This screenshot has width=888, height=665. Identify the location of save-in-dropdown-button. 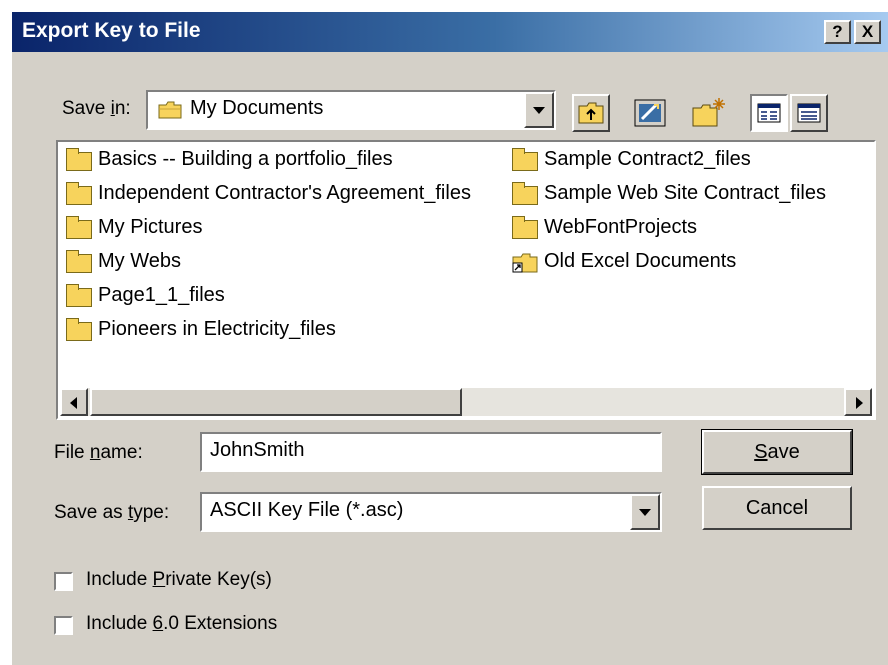
(539, 110).